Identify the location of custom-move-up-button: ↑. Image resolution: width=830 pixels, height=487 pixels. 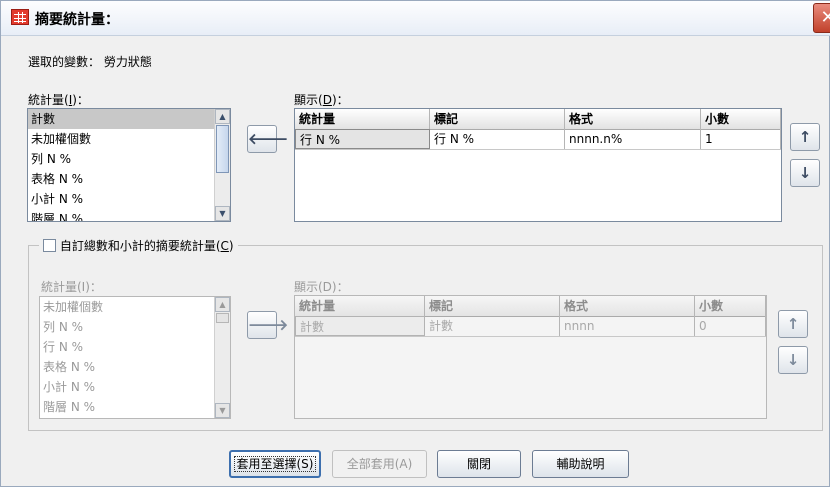
(793, 324).